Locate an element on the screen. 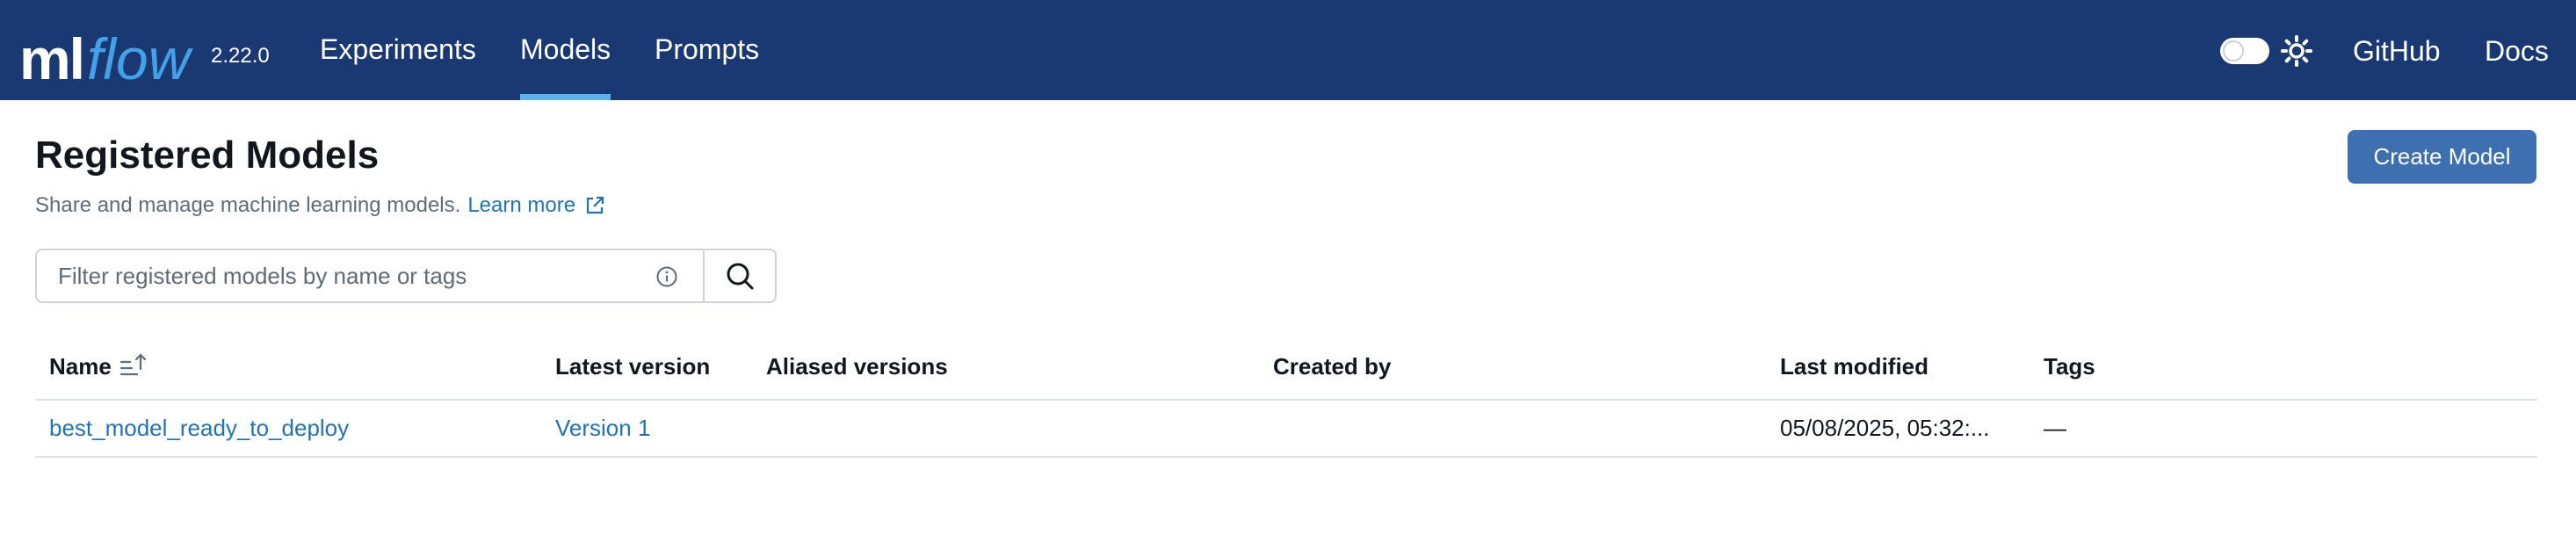 This screenshot has height=557, width=2576. column-header-aliased-versions: Aliased versions is located at coordinates (857, 366).